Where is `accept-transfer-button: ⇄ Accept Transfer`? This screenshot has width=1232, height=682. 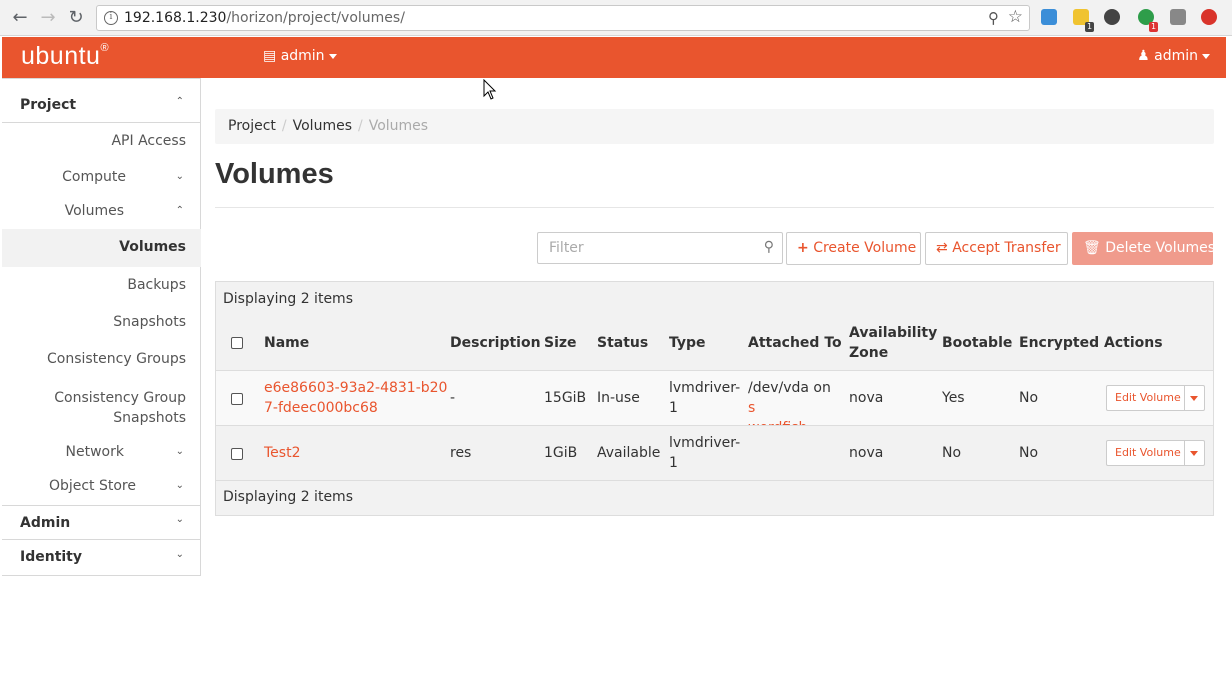
accept-transfer-button: ⇄ Accept Transfer is located at coordinates (996, 248).